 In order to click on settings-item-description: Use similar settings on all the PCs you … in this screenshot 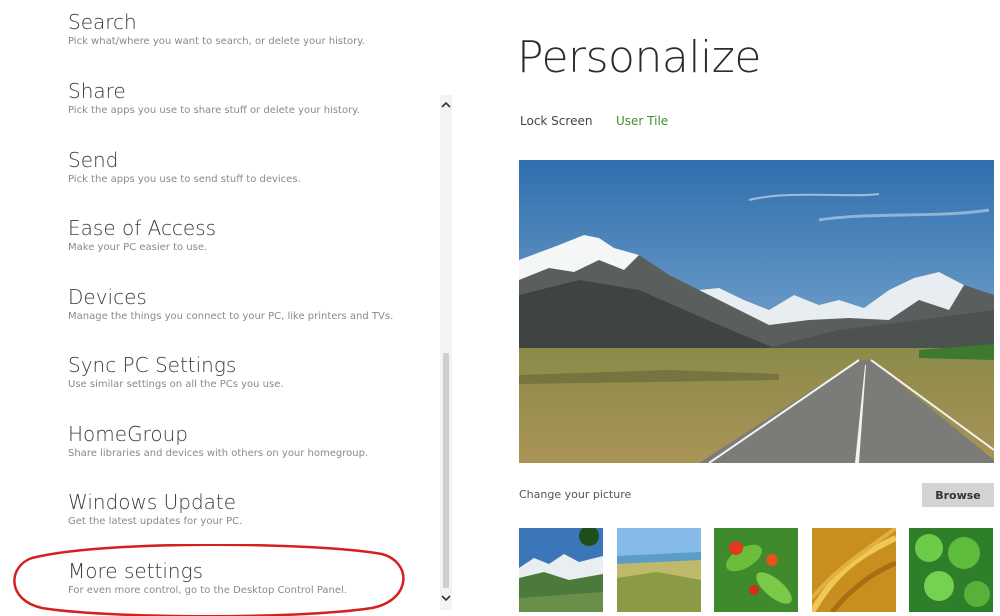, I will do `click(176, 384)`.